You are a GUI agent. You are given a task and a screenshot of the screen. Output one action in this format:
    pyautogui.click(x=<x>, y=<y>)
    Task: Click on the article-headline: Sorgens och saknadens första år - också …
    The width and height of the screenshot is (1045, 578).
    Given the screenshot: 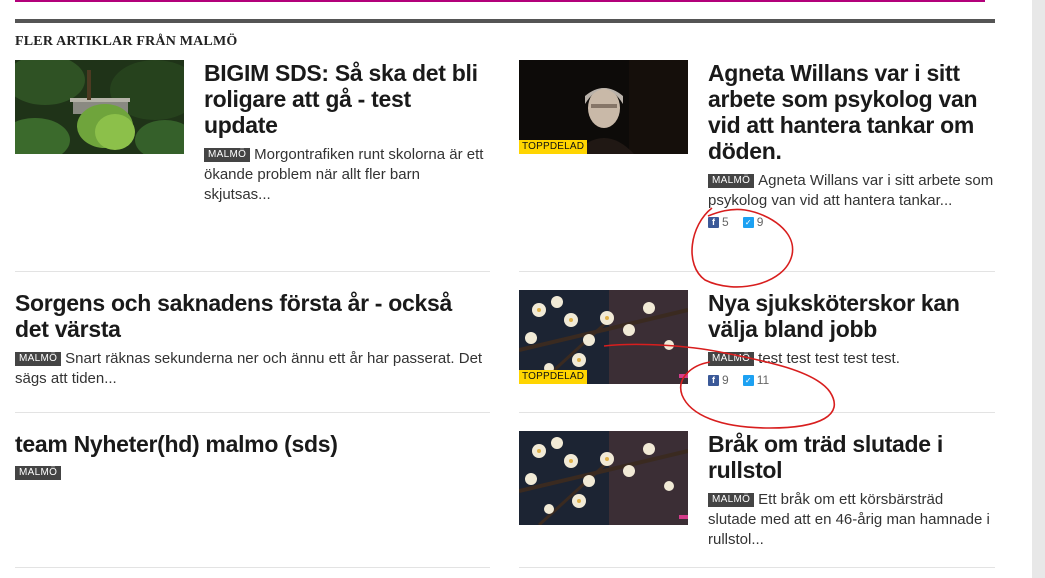 What is the action you would take?
    pyautogui.click(x=252, y=316)
    